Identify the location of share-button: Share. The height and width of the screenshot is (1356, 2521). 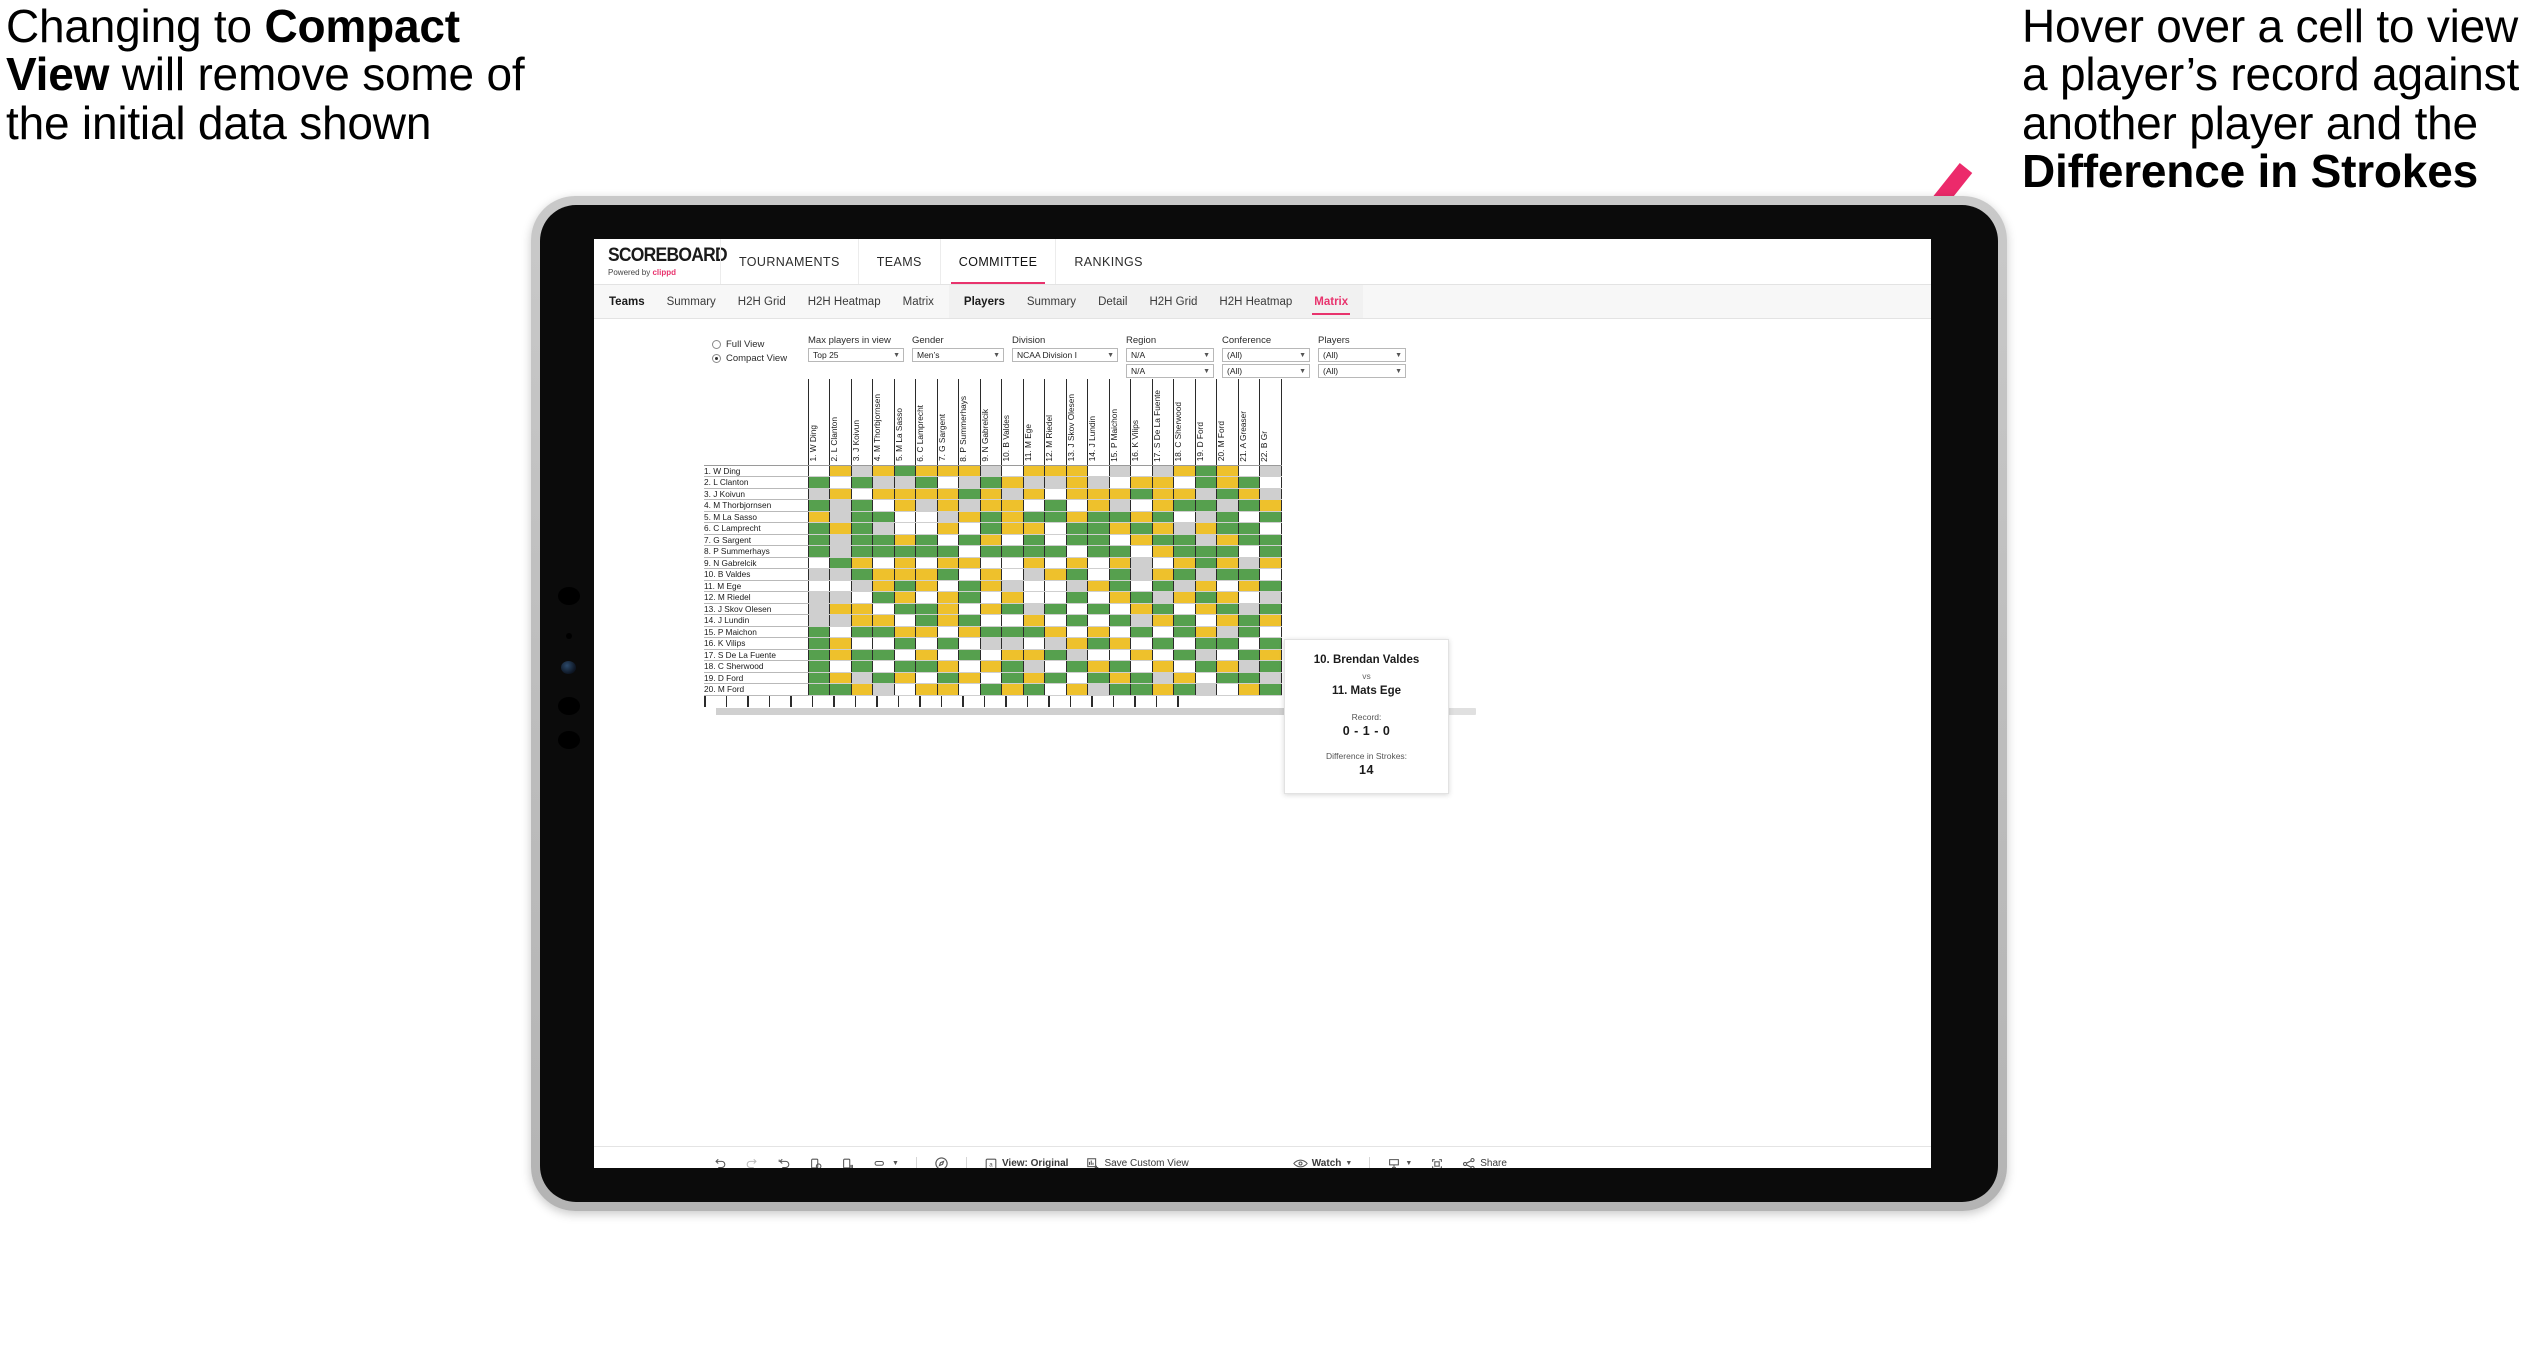
(1484, 1162).